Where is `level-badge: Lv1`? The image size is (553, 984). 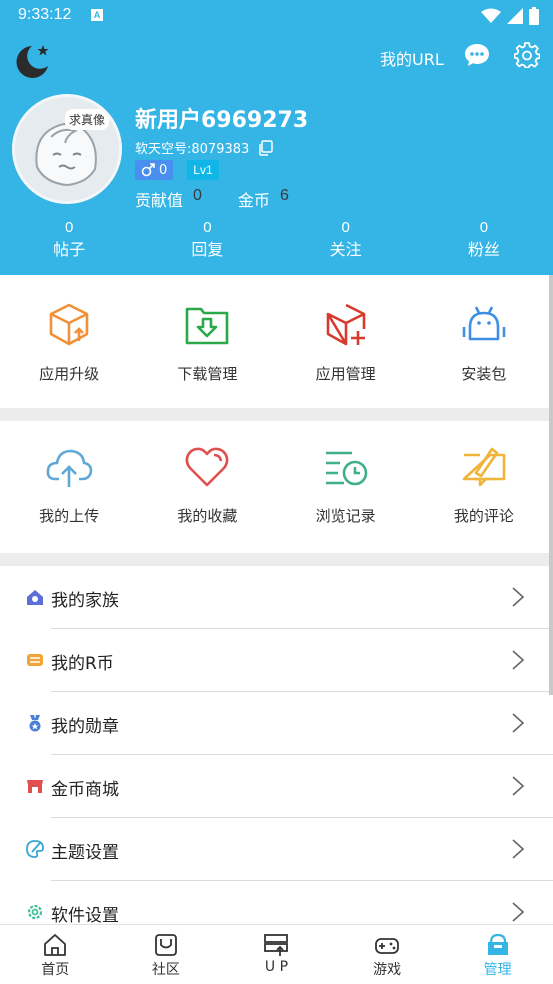
level-badge: Lv1 is located at coordinates (203, 170).